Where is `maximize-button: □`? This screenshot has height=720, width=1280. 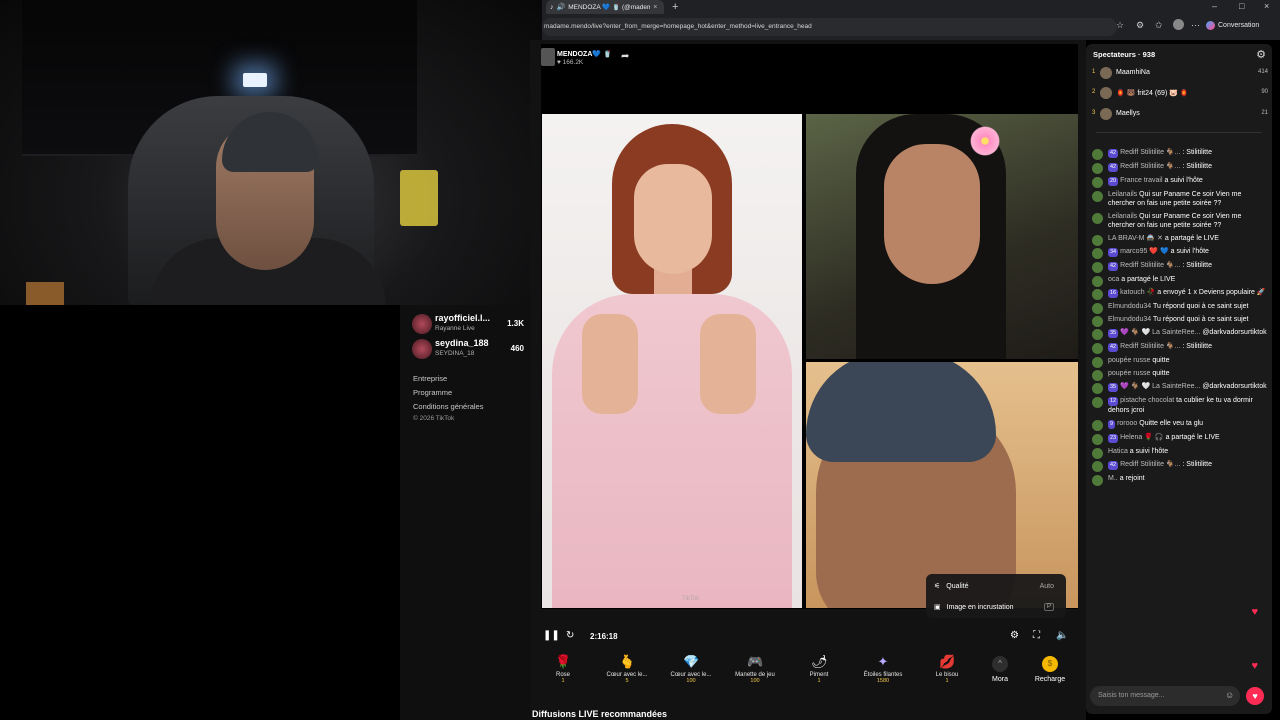
maximize-button: □ is located at coordinates (1241, 6).